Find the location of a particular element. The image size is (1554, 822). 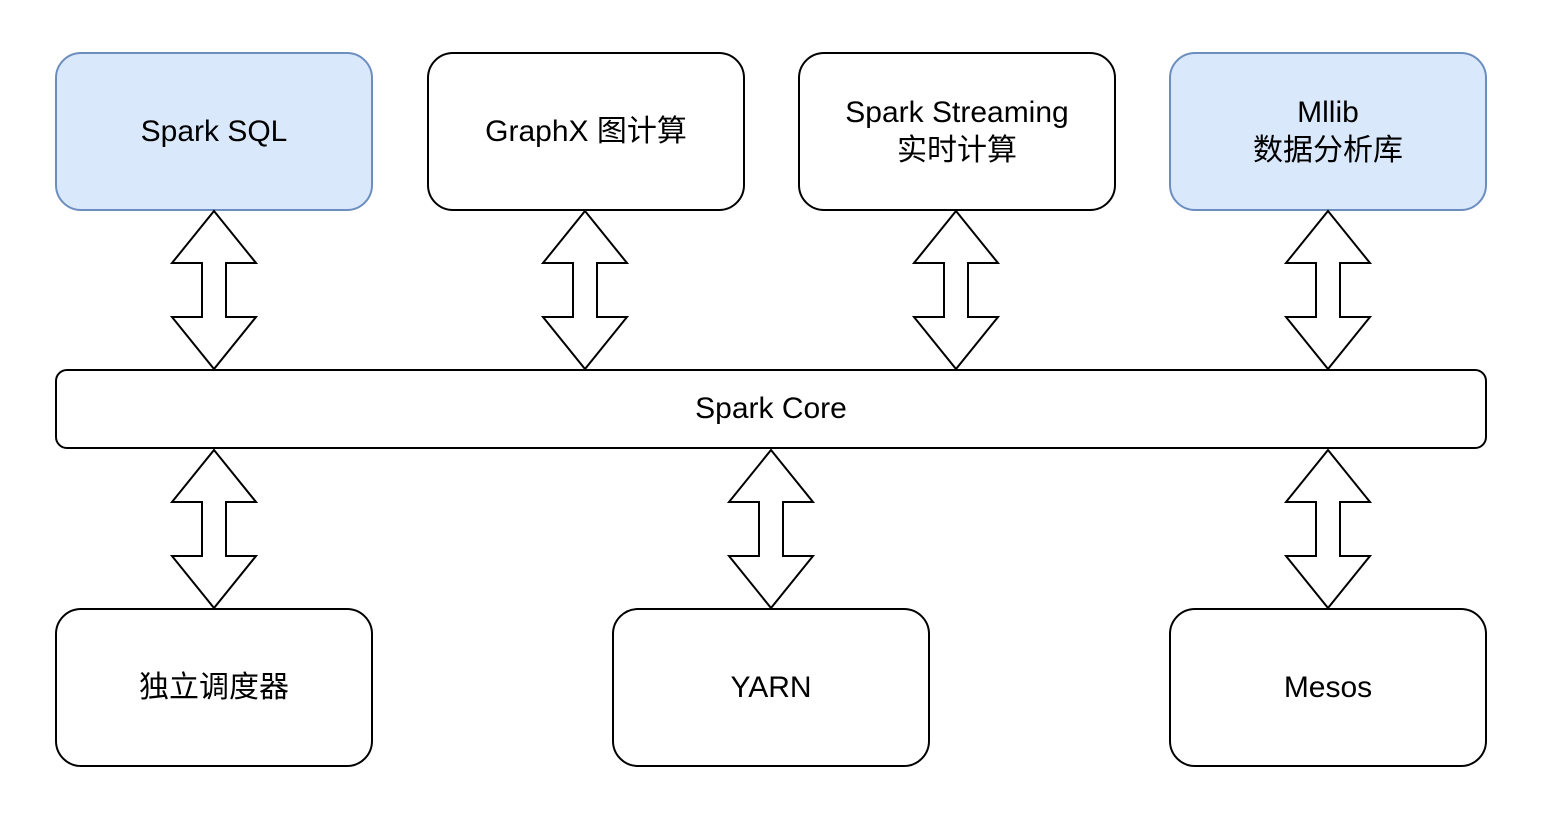

graphx-box: GraphX 图计算 is located at coordinates (586, 131).